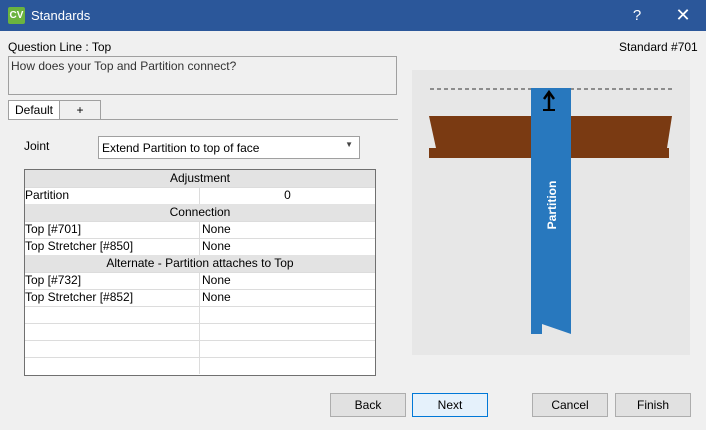 The image size is (706, 430). What do you see at coordinates (200, 213) in the screenshot?
I see `grid-section-connection: Connection` at bounding box center [200, 213].